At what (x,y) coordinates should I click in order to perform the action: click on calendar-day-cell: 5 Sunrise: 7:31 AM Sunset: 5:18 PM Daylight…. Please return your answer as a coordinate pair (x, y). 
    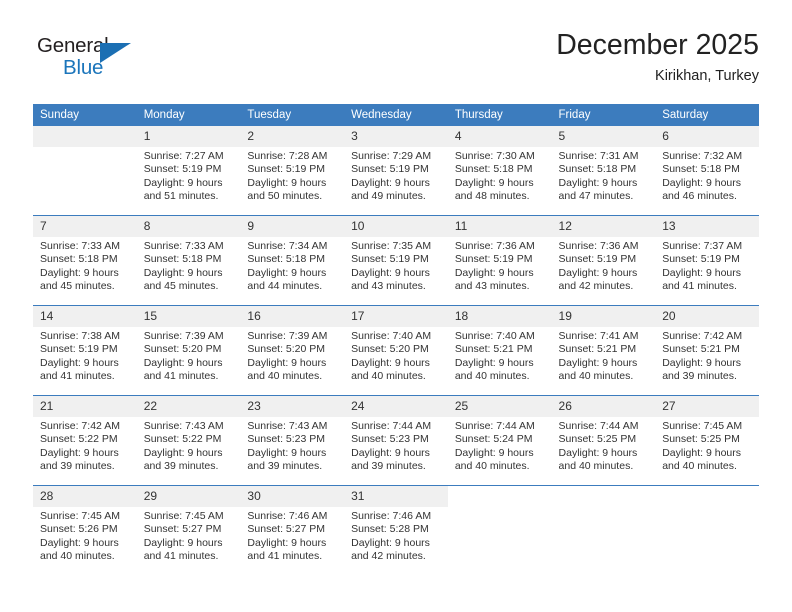
    Looking at the image, I should click on (603, 171).